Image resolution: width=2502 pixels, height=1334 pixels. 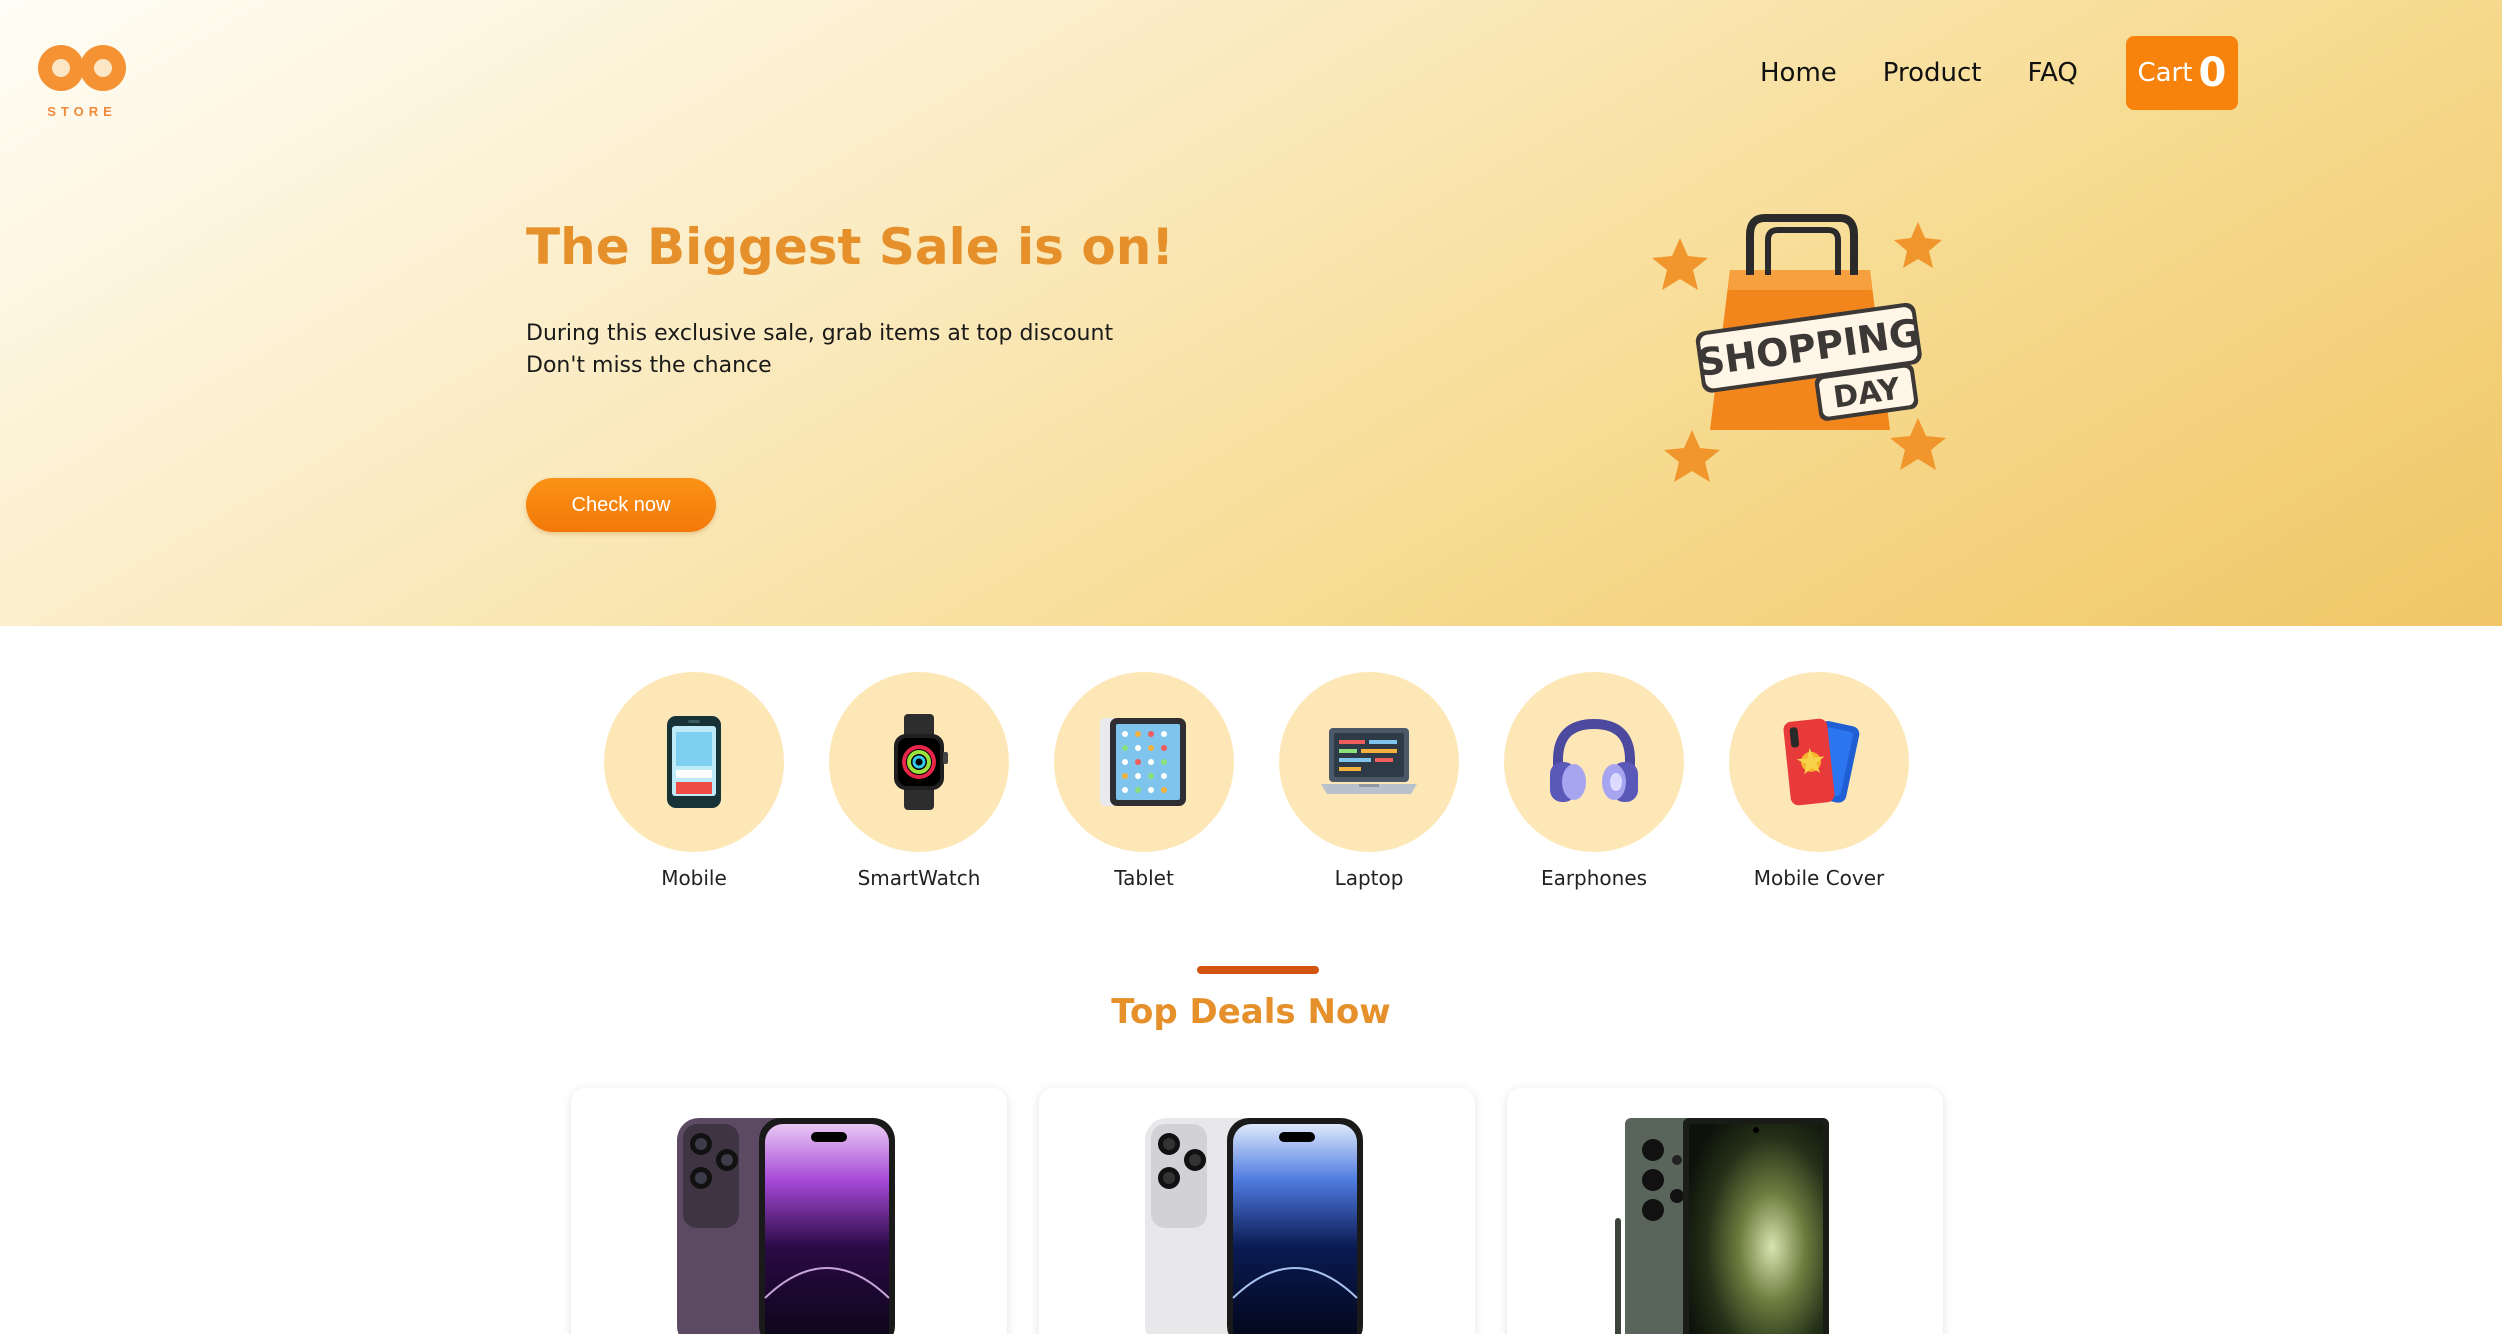 What do you see at coordinates (2053, 73) in the screenshot?
I see `nav-faq: FAQ` at bounding box center [2053, 73].